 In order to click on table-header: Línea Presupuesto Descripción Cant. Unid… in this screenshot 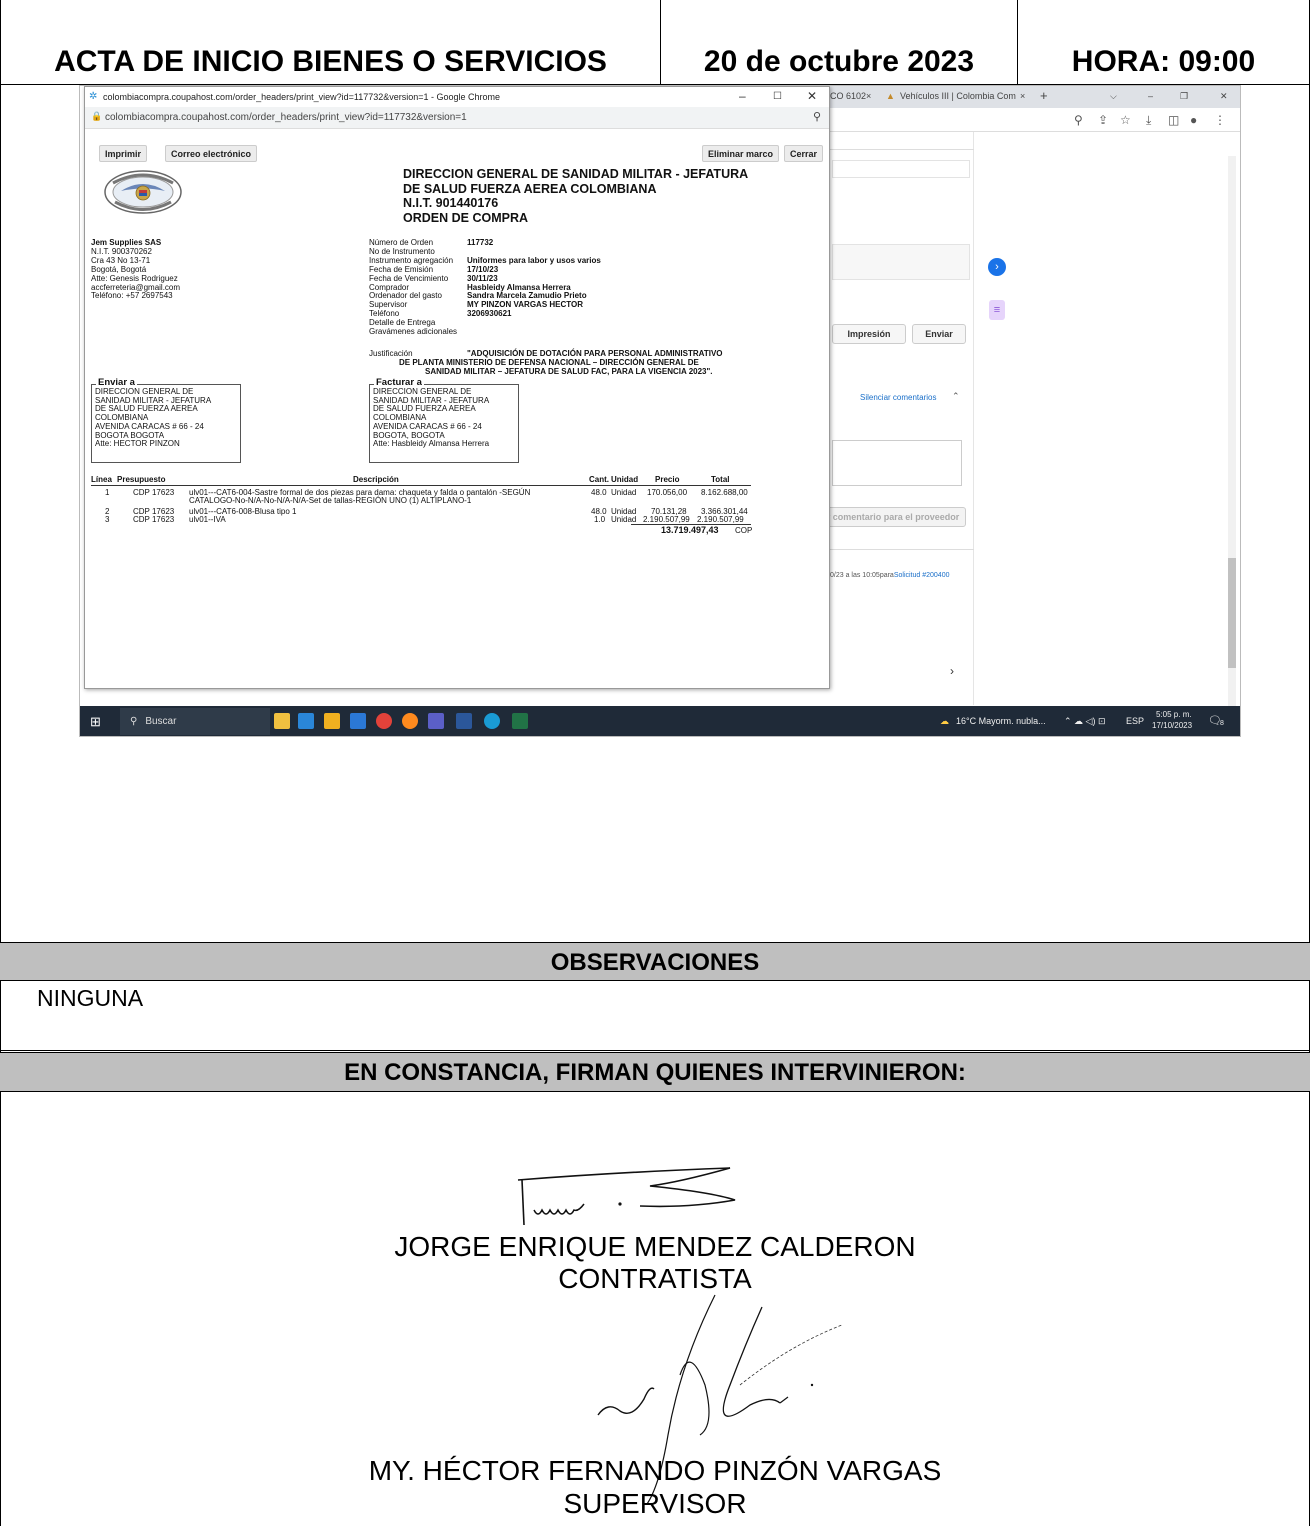, I will do `click(421, 480)`.